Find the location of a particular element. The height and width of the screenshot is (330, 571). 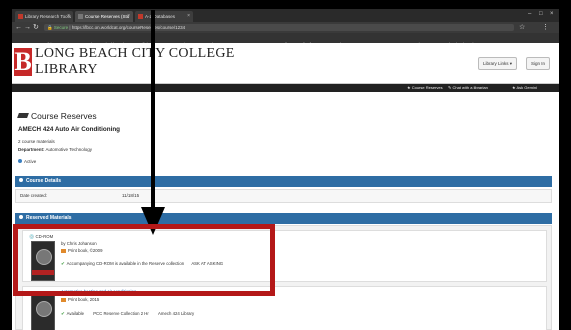

checkmark-icon: ✔ is located at coordinates (63, 313).